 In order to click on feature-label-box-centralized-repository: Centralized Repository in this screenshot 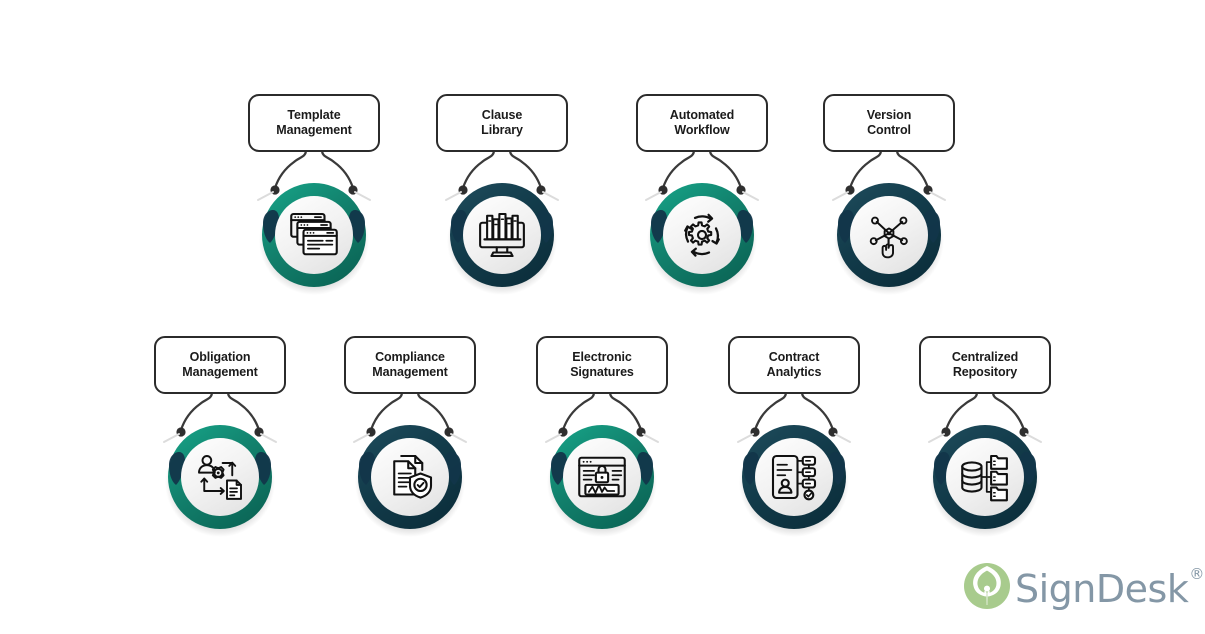, I will do `click(985, 365)`.